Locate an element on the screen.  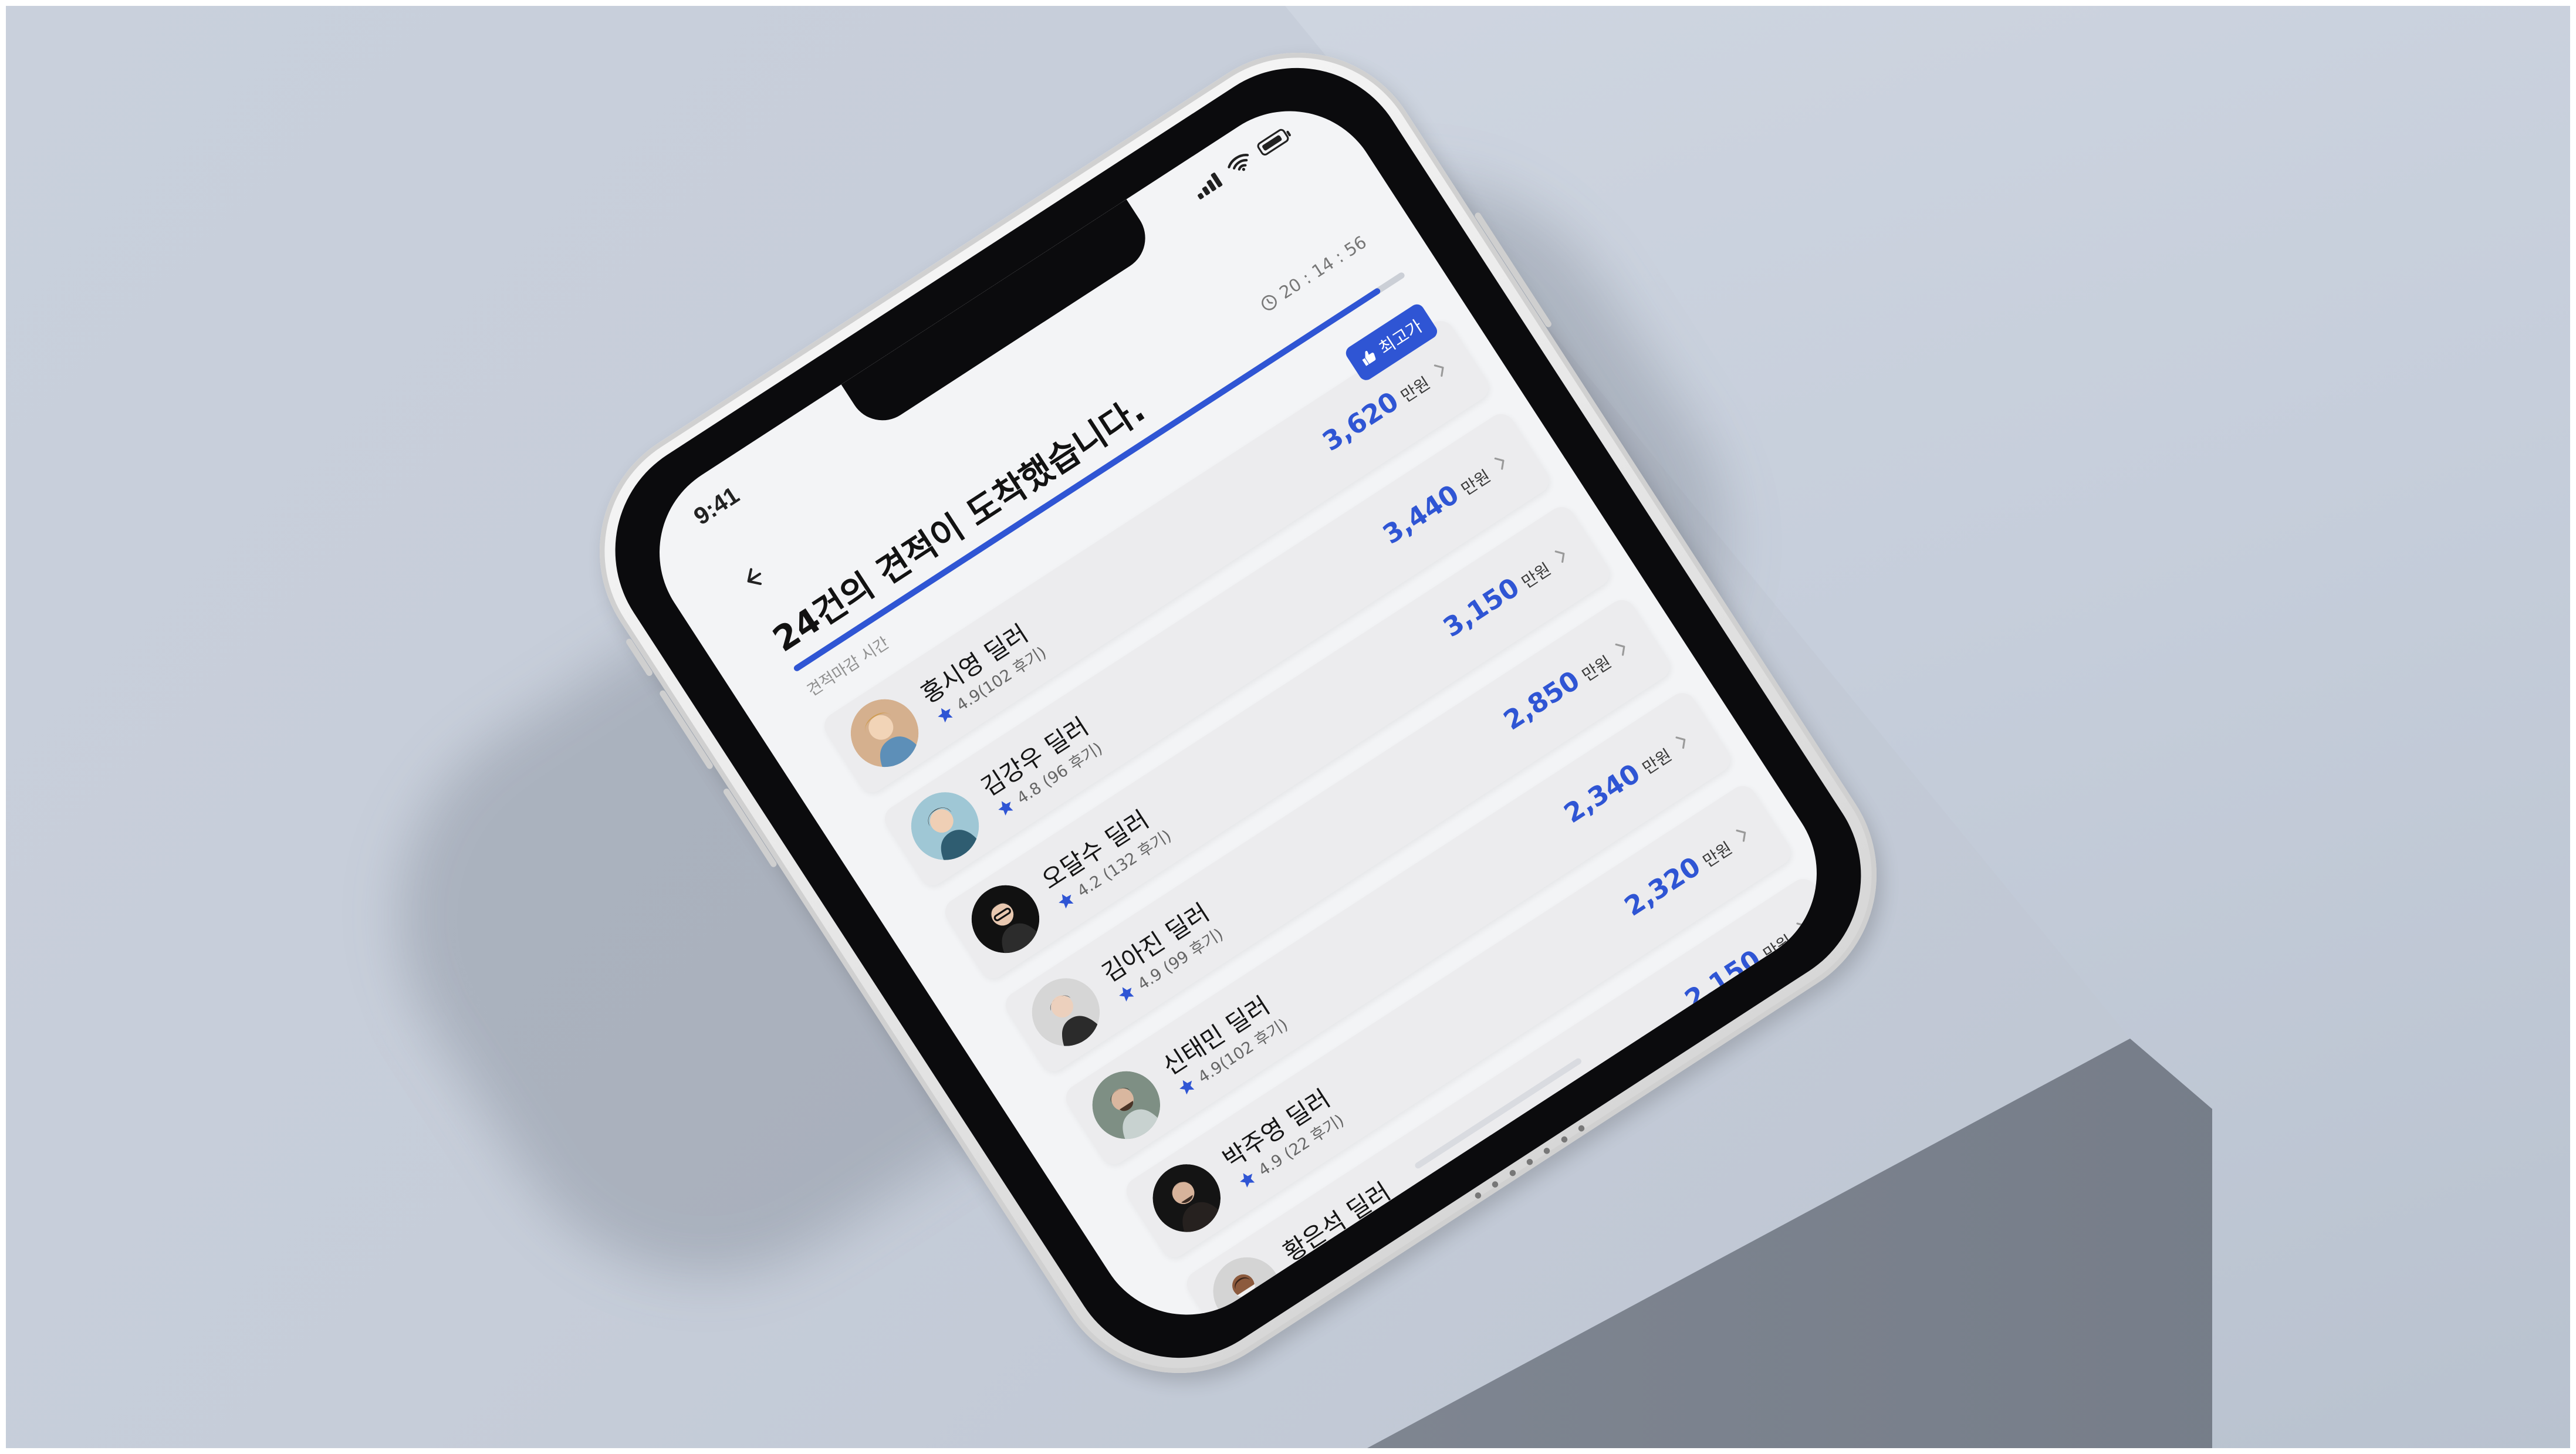
signal-icon is located at coordinates (1208, 184).